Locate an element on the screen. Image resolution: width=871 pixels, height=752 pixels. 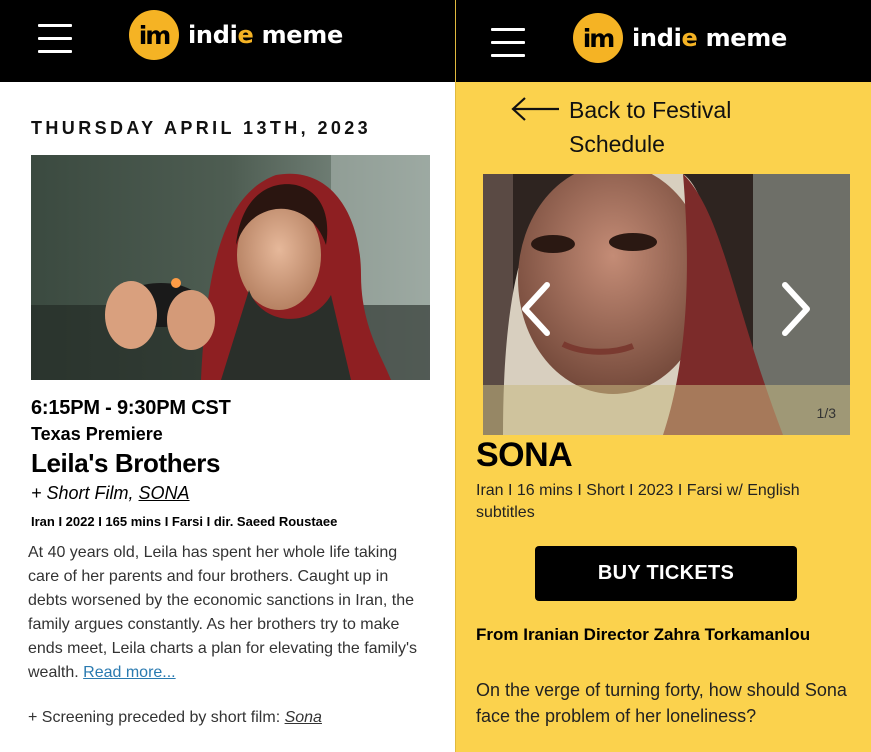
screening-note: + Screening preceded by short film: Sona is located at coordinates (175, 717).